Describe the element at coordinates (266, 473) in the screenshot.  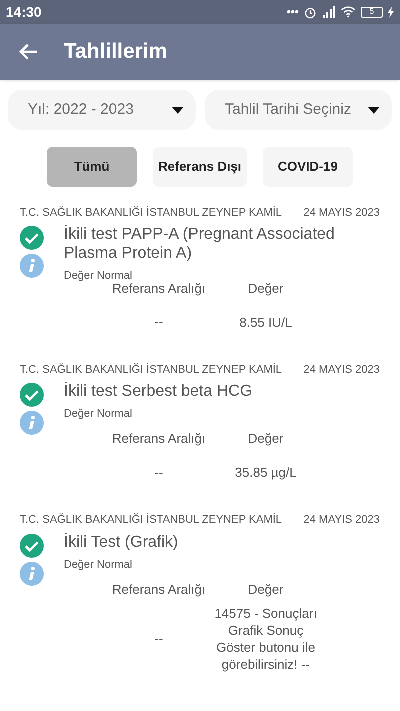
I see `table-cell-text: 35.85 µg/L` at that location.